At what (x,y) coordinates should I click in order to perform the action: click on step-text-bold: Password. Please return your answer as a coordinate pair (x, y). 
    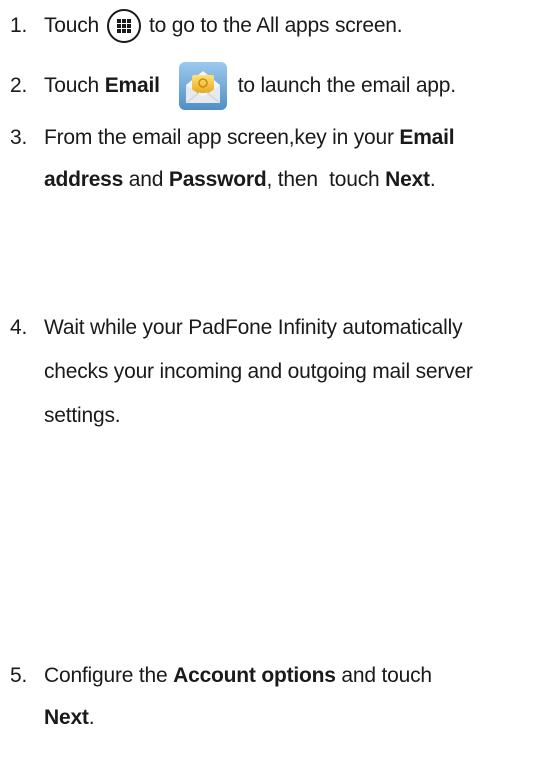
    Looking at the image, I should click on (217, 179).